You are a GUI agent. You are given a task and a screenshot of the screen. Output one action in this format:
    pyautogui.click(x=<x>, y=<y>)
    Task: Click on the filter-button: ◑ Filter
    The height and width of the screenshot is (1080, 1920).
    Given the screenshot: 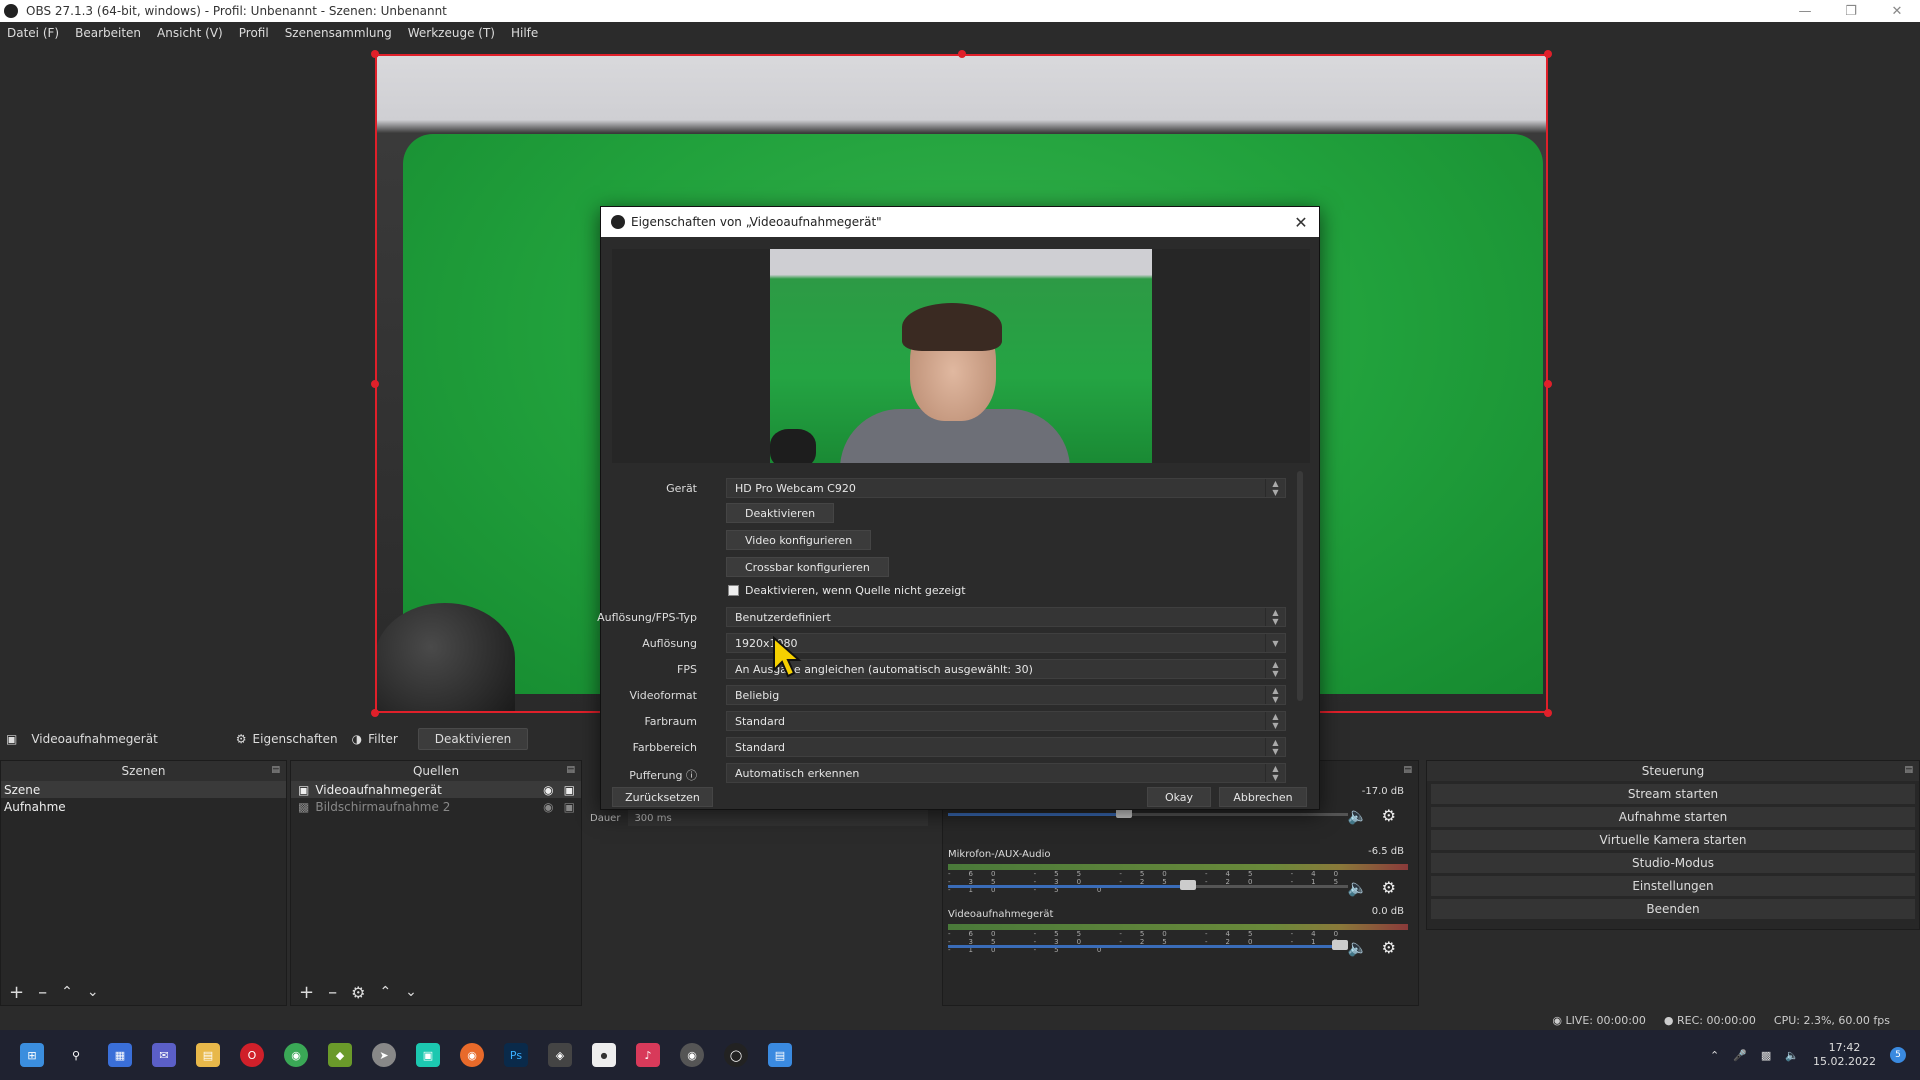 What is the action you would take?
    pyautogui.click(x=375, y=739)
    